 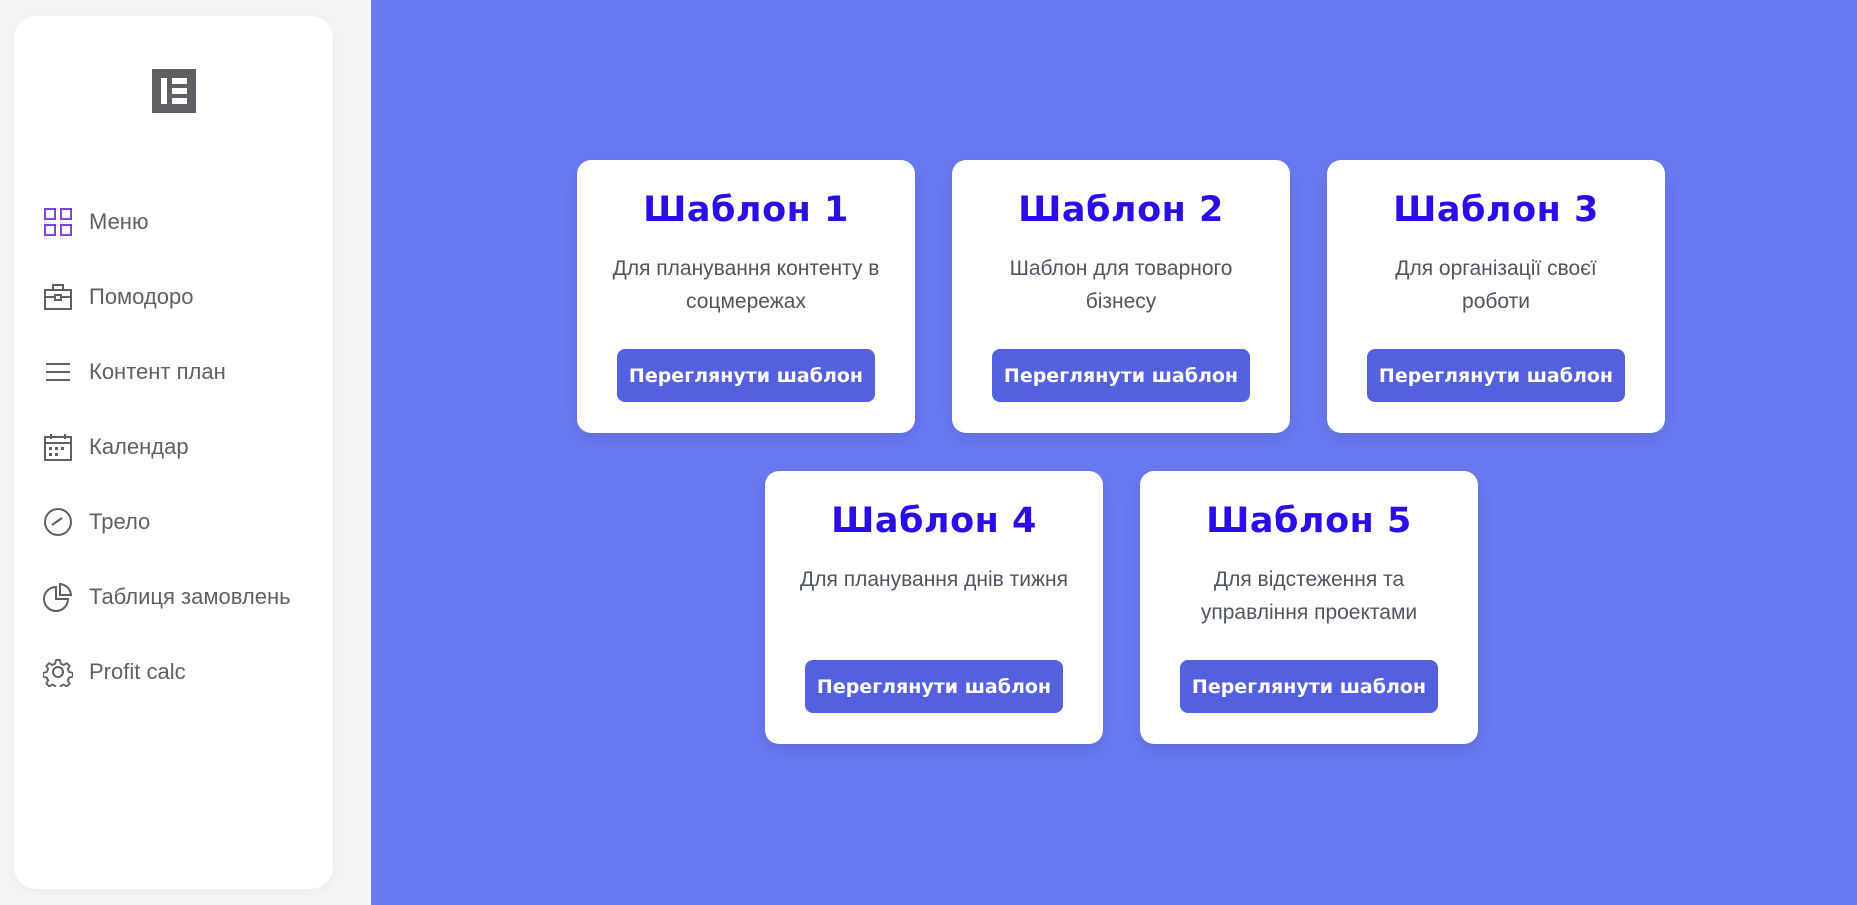 I want to click on sidebar-item-pomodoro: Помодоро, so click(x=182, y=296).